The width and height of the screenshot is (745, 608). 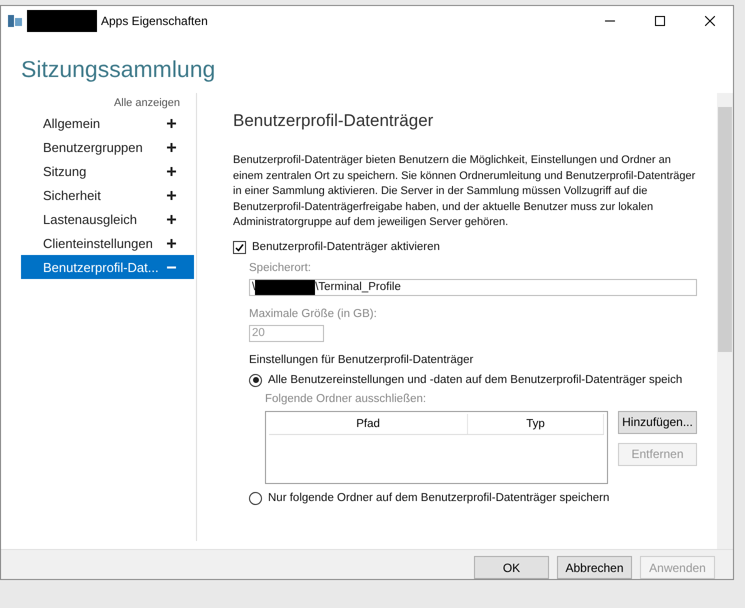 What do you see at coordinates (254, 287) in the screenshot?
I see `field-text: \` at bounding box center [254, 287].